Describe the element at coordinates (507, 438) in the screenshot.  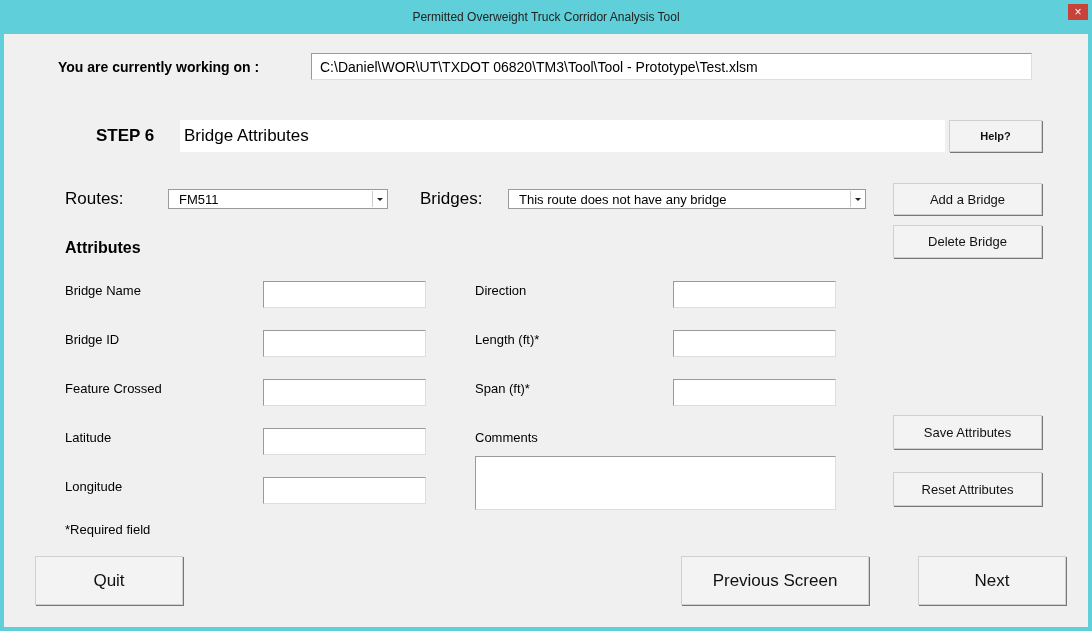
I see `field-label: Comments` at that location.